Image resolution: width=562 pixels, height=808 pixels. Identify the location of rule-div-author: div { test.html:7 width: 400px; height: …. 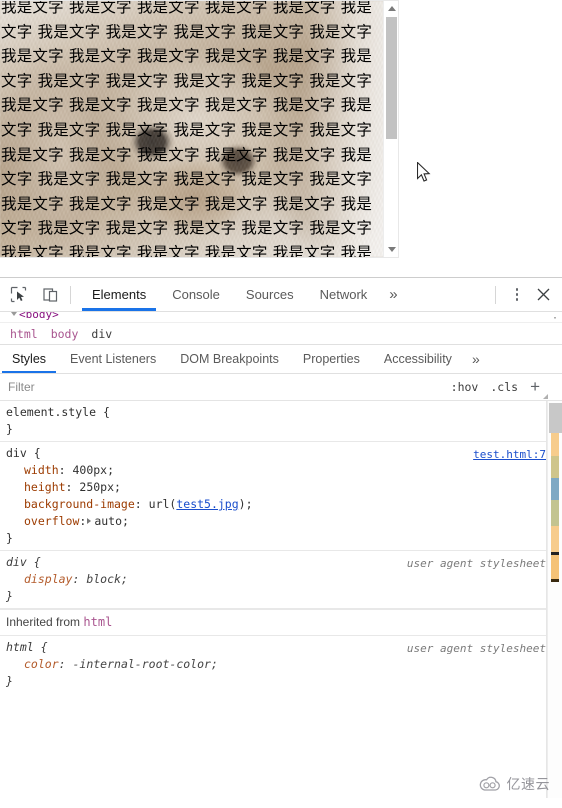
(281, 496).